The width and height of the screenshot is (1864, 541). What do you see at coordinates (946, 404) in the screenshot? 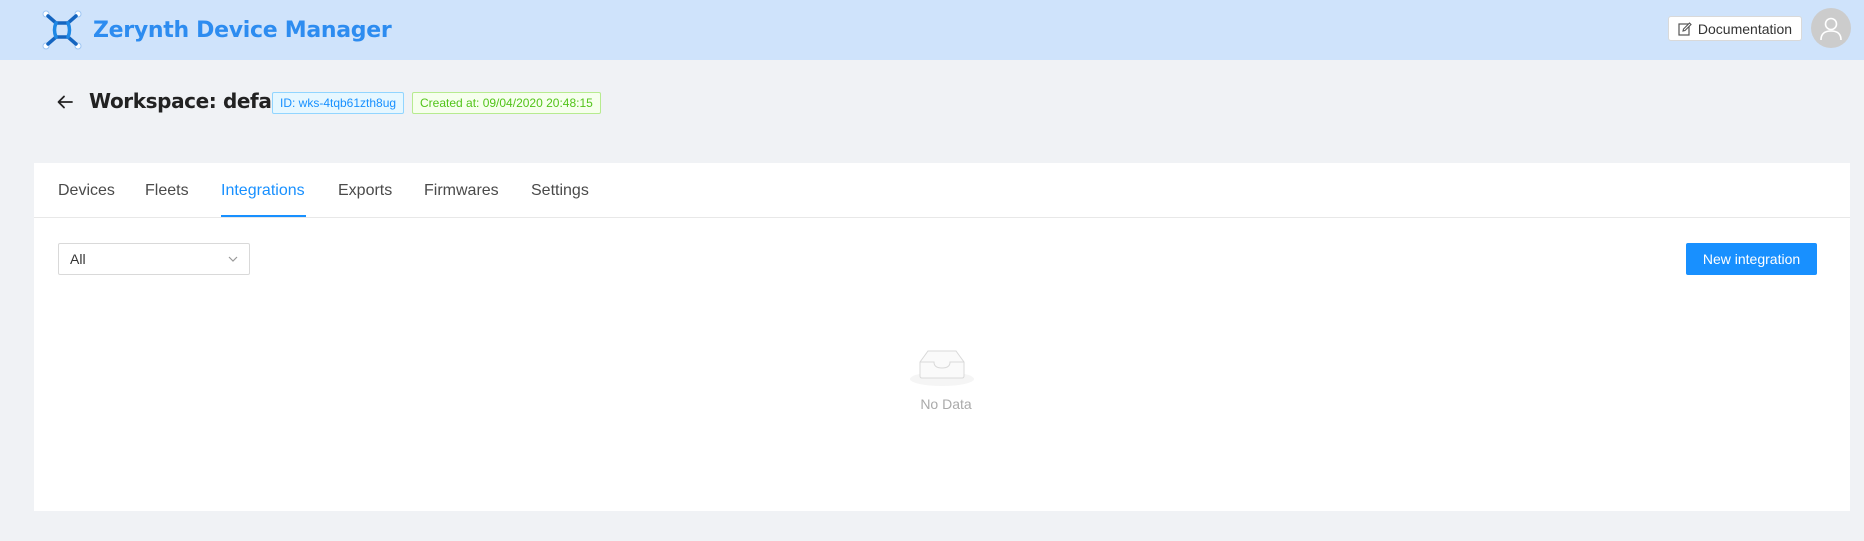
I see `empty-state-text: No Data` at bounding box center [946, 404].